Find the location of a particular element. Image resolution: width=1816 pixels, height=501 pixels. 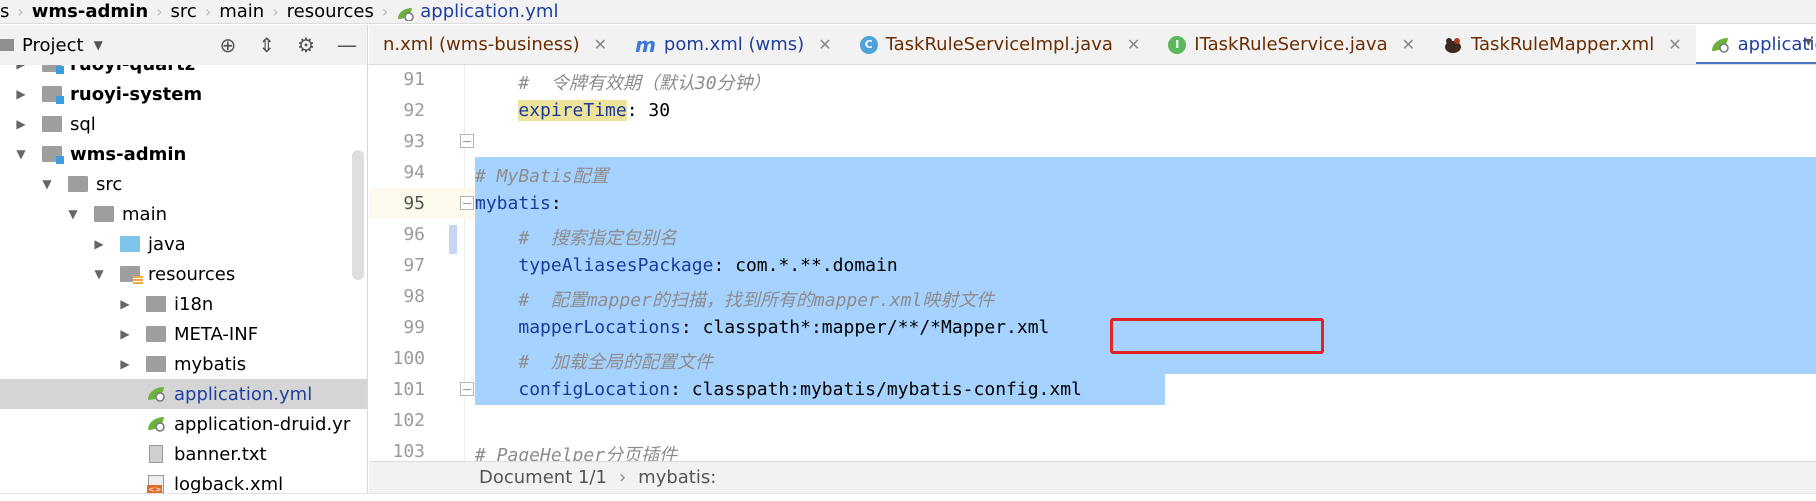

code-comment: # 加载全局的配置文件 is located at coordinates (615, 362).